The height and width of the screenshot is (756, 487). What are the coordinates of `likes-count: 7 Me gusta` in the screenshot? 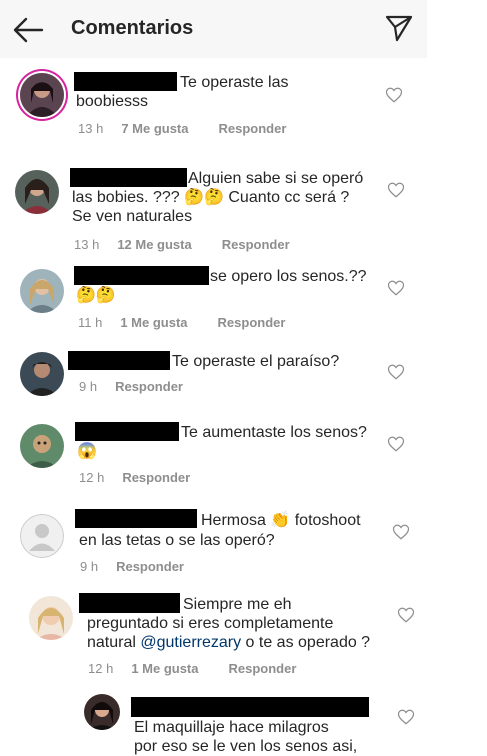 It's located at (154, 128).